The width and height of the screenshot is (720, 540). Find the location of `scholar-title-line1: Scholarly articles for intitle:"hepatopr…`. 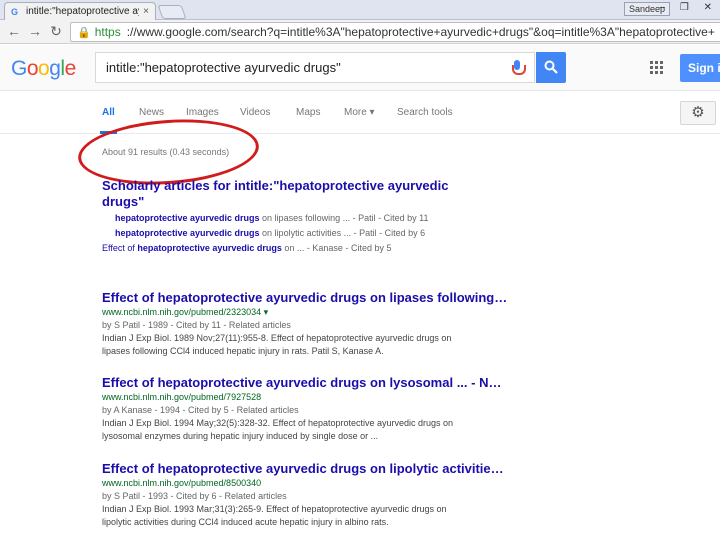

scholar-title-line1: Scholarly articles for intitle:"hepatopr… is located at coordinates (275, 185).